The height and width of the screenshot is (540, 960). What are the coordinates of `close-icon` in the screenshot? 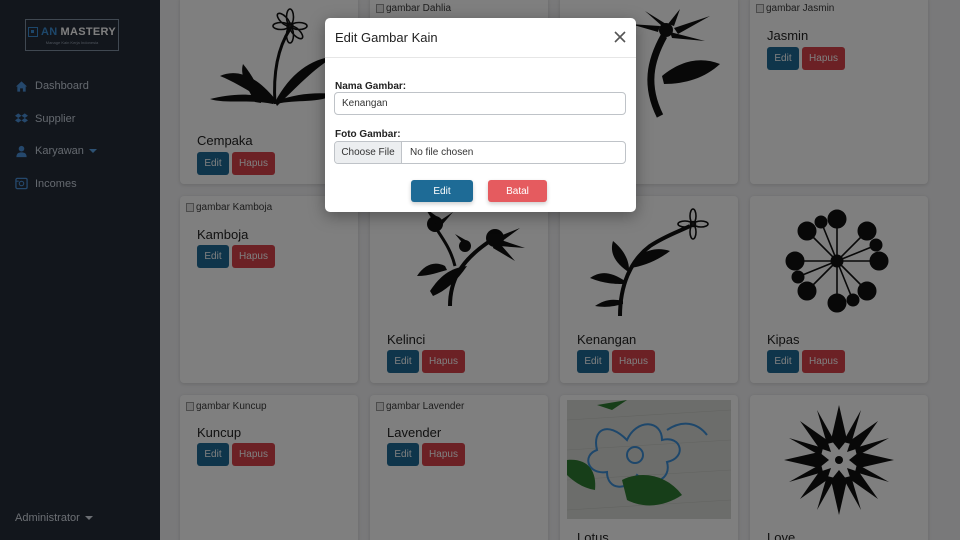 It's located at (620, 37).